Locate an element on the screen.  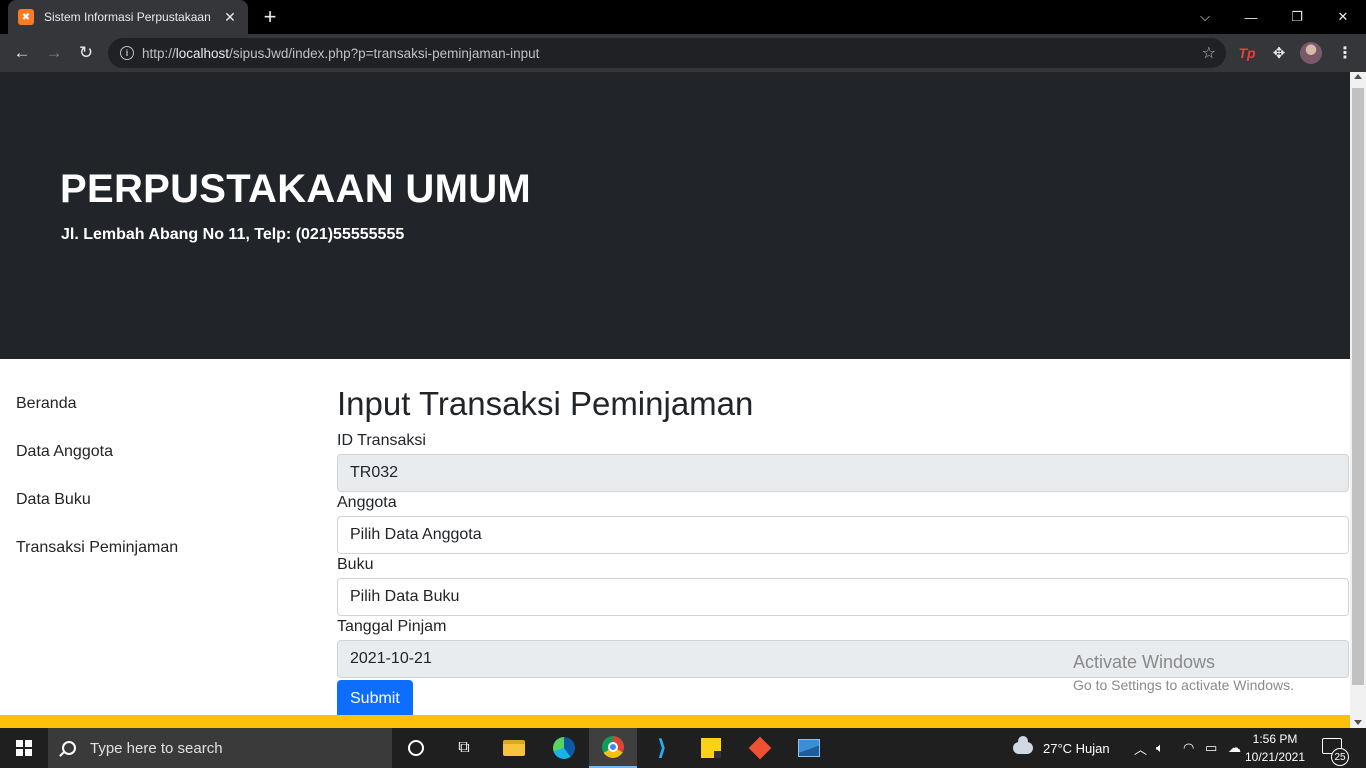
restore-icon: ❐ is located at coordinates (1297, 17).